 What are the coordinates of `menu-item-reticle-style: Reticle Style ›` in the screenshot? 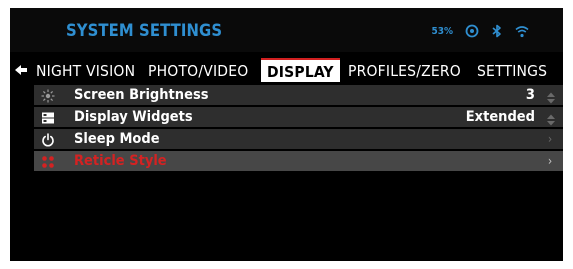 It's located at (298, 161).